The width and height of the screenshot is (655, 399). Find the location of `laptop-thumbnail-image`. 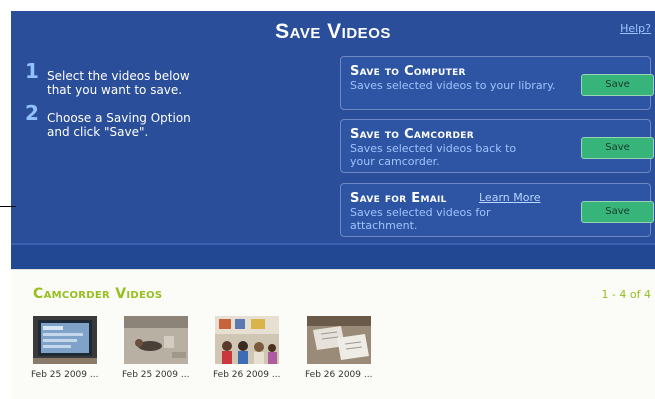

laptop-thumbnail-image is located at coordinates (65, 340).